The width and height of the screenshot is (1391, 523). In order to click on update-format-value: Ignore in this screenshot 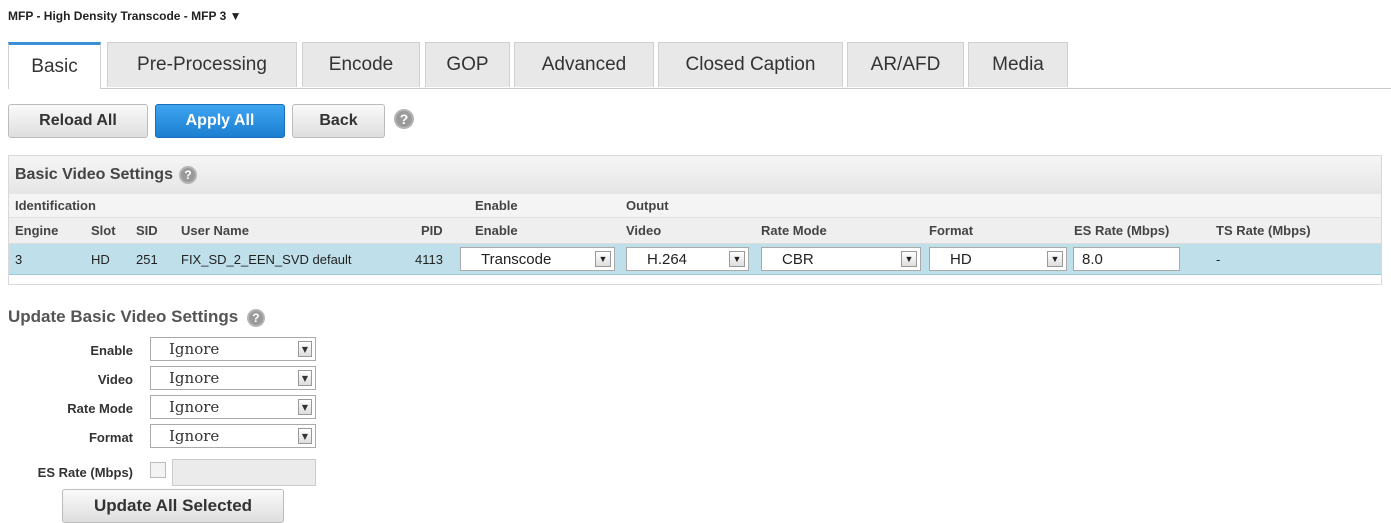, I will do `click(194, 436)`.